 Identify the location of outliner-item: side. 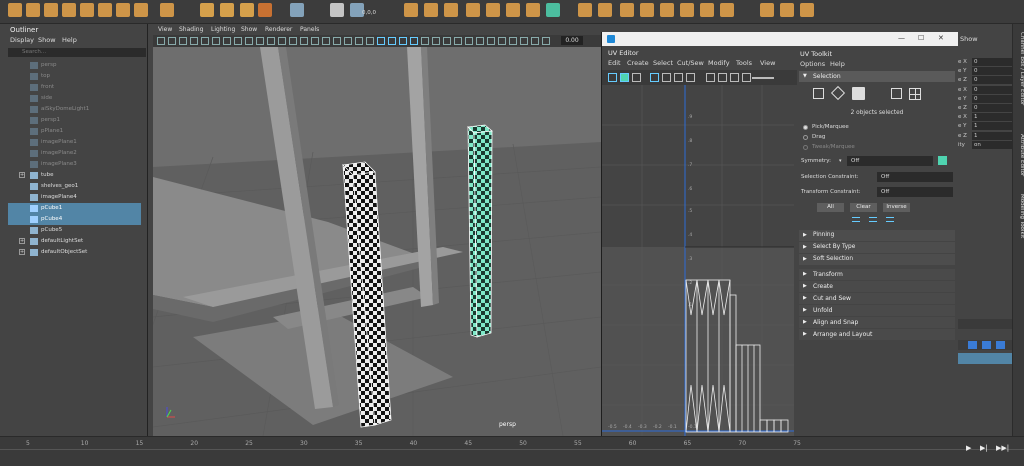
(74, 98).